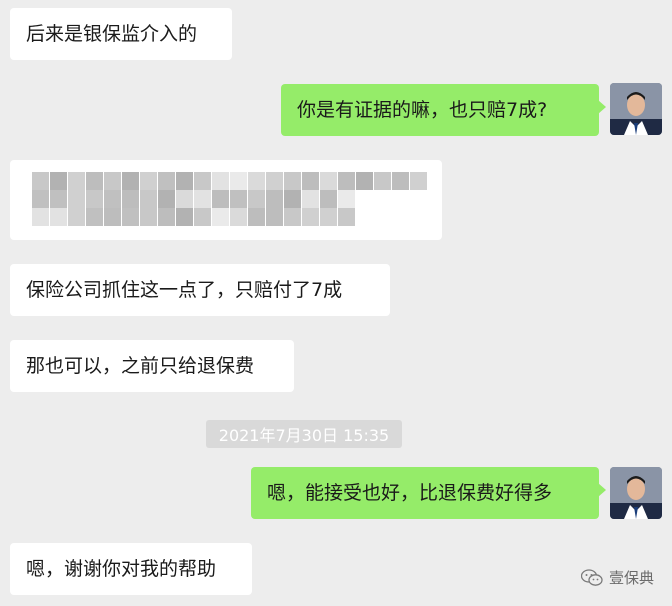  I want to click on blurred-message, so click(226, 200).